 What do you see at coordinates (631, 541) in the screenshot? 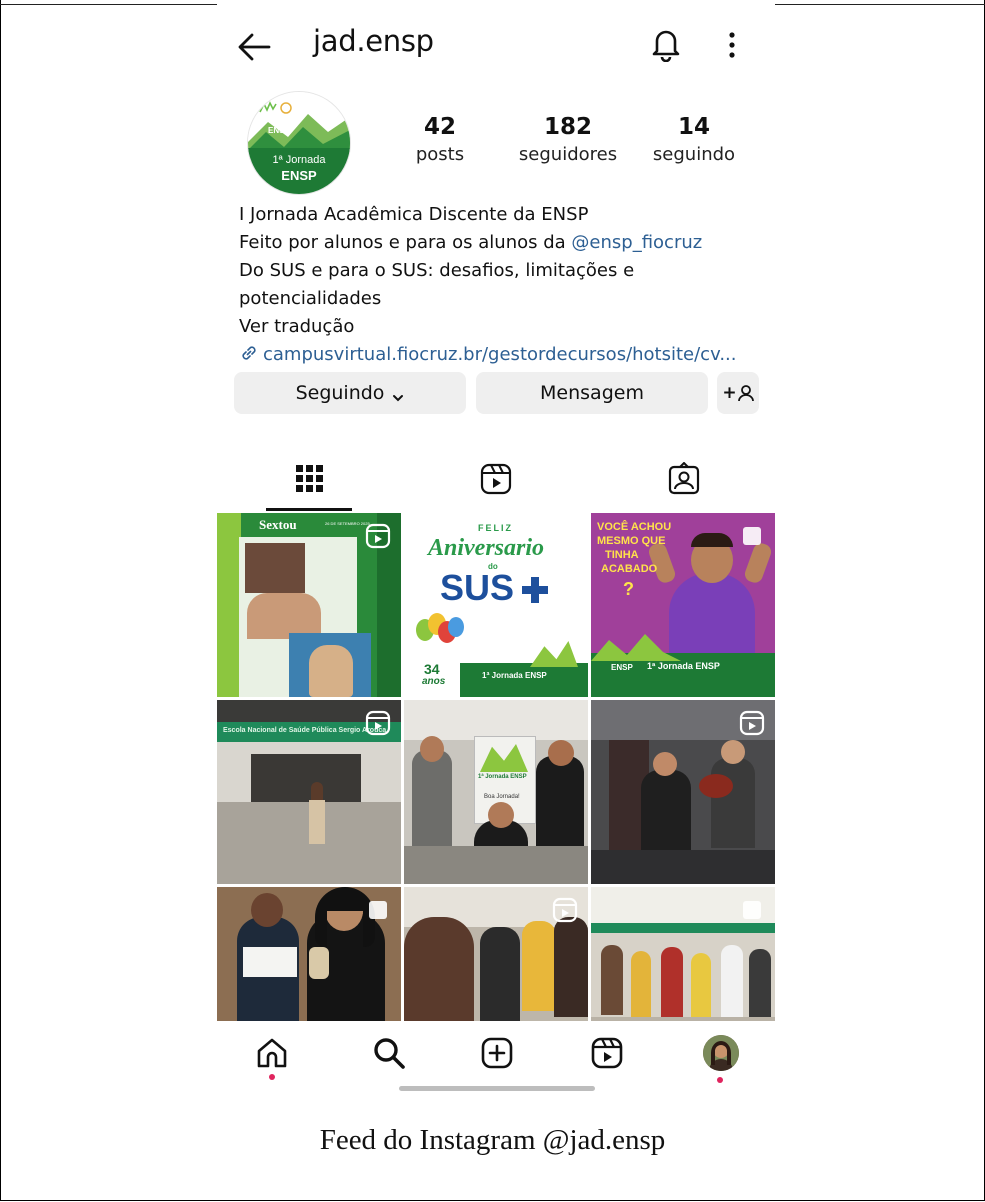
I see `post-3-line-2: MESMO QUE` at bounding box center [631, 541].